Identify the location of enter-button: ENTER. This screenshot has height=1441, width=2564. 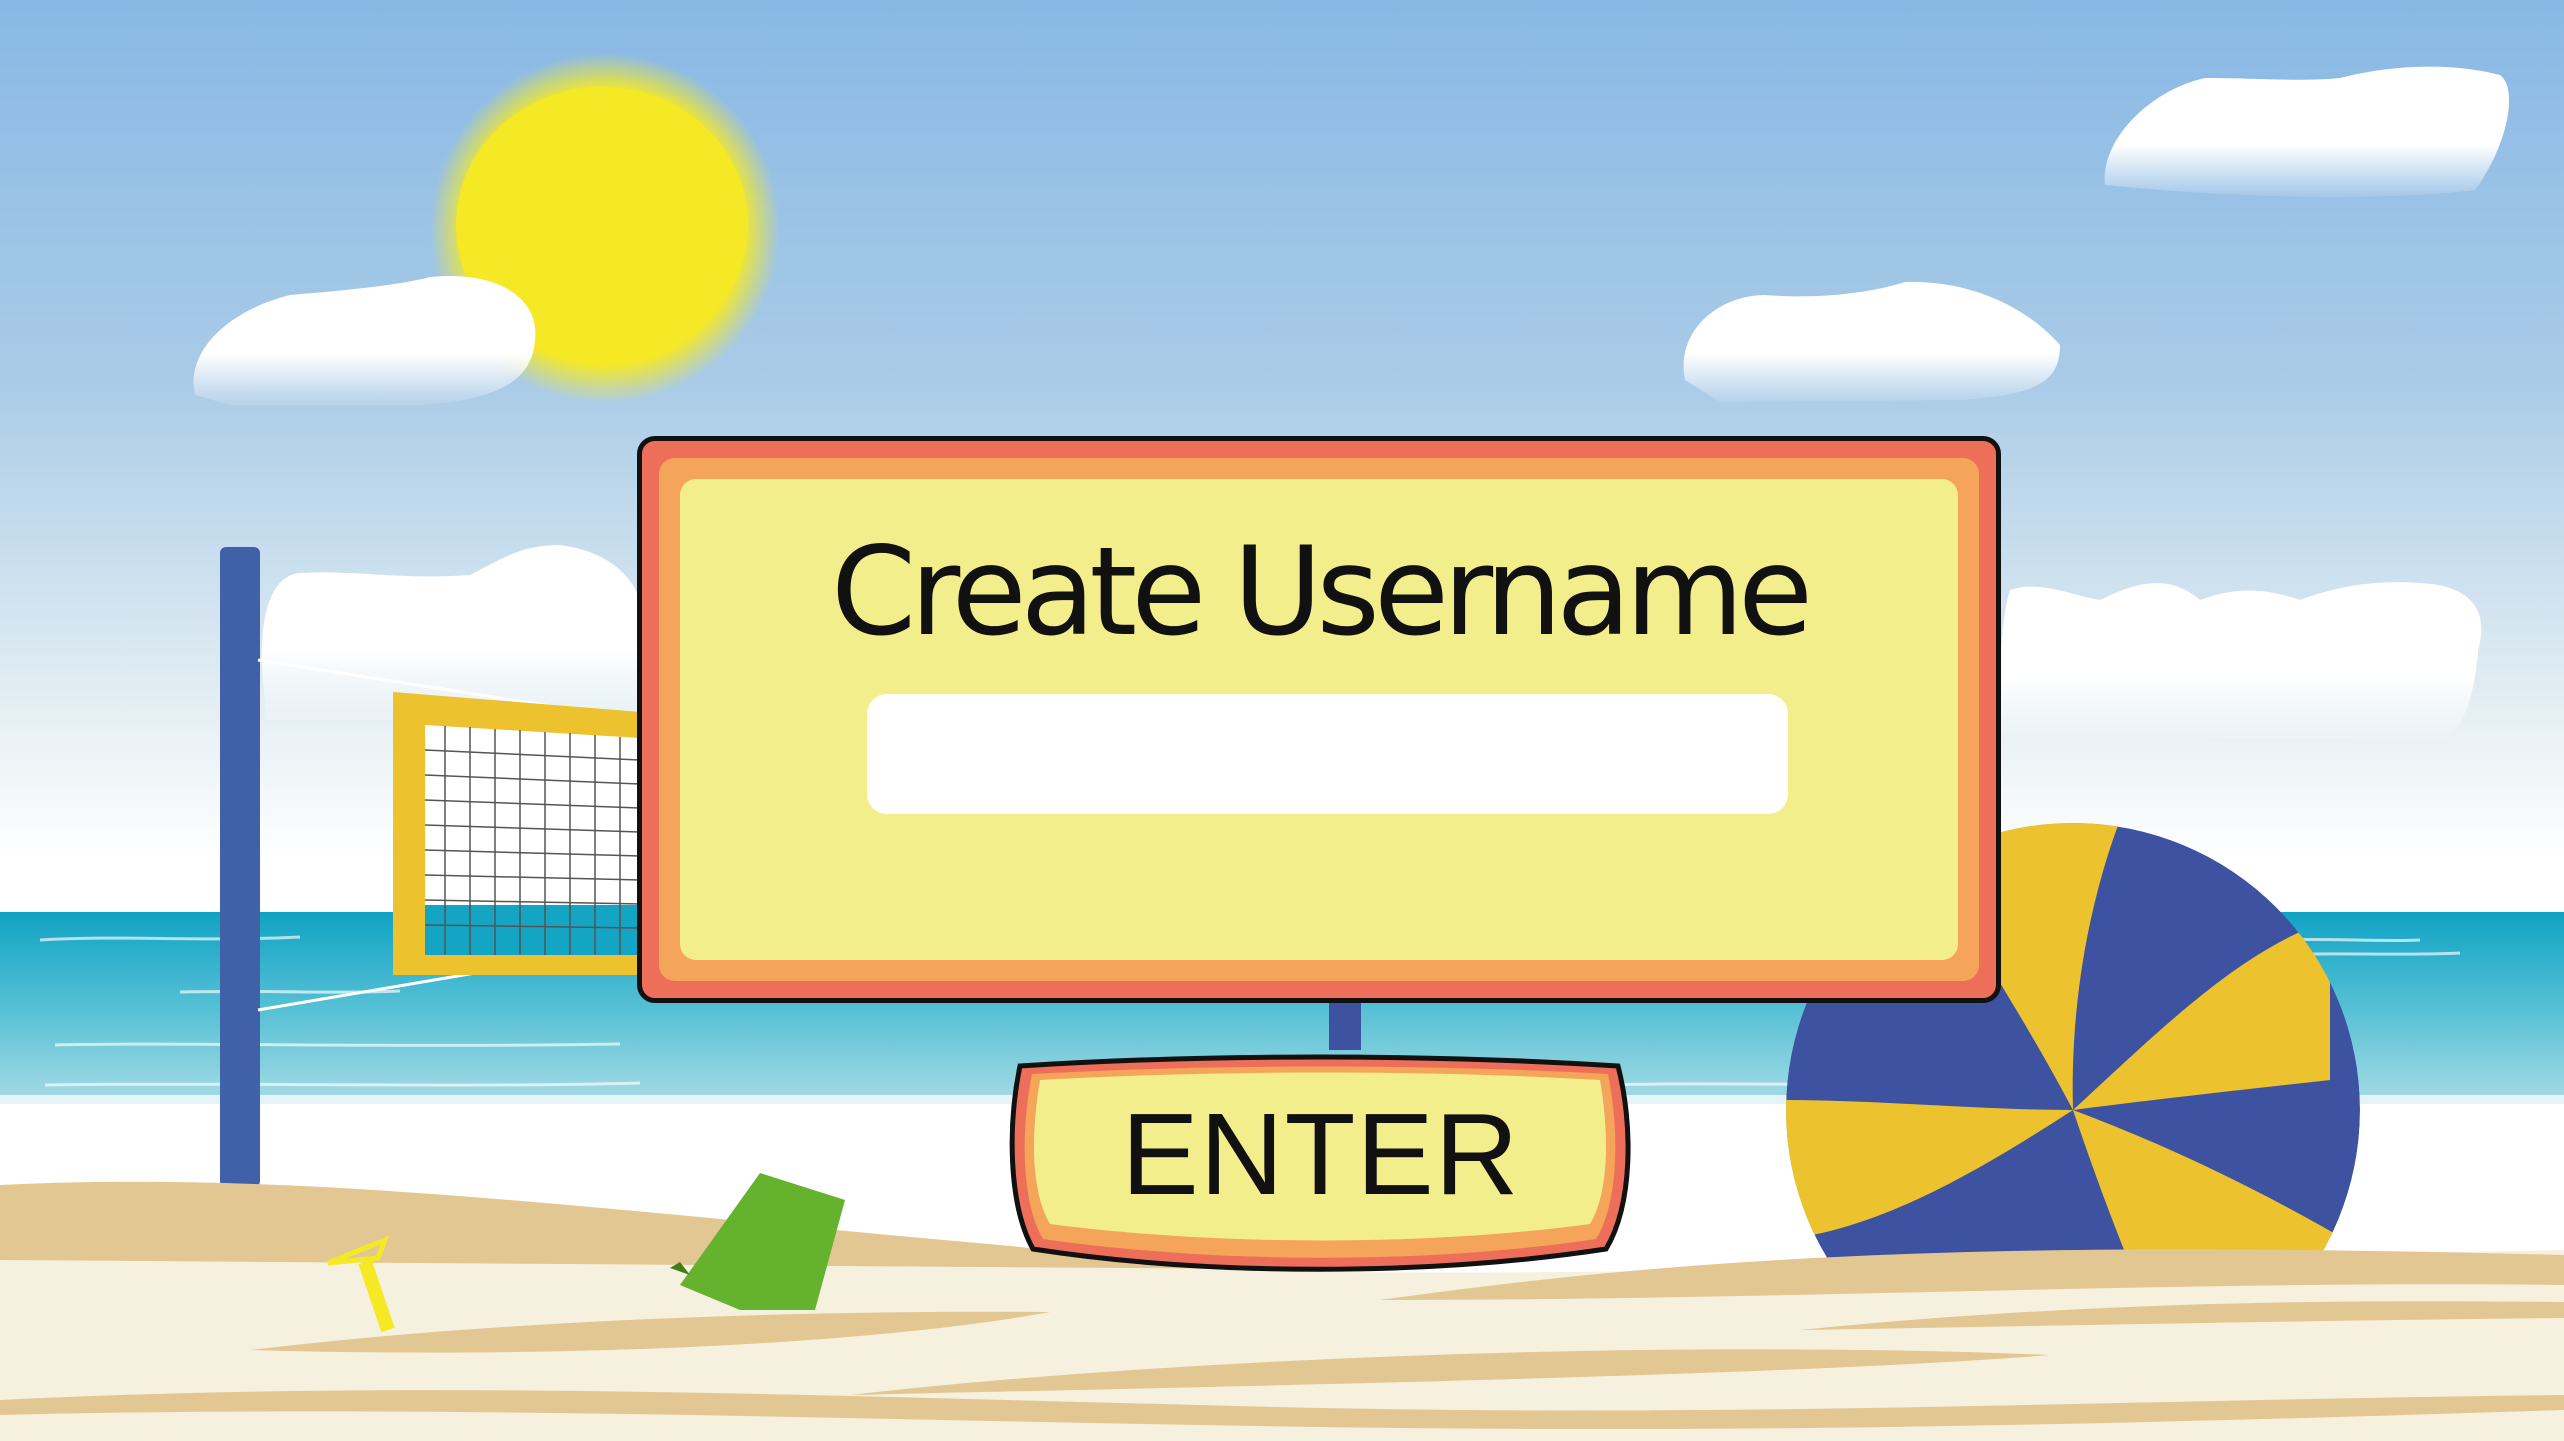
(1320, 1162).